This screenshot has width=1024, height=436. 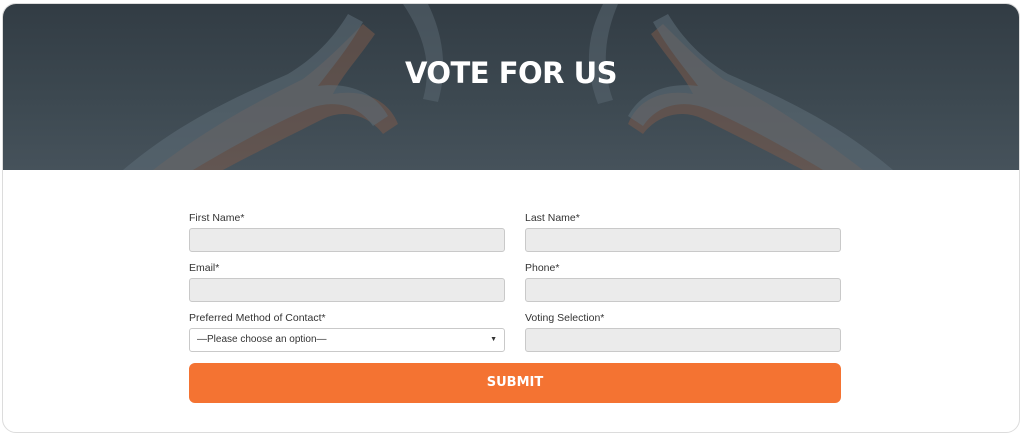 I want to click on last-name-field: Last Name*, so click(x=683, y=231).